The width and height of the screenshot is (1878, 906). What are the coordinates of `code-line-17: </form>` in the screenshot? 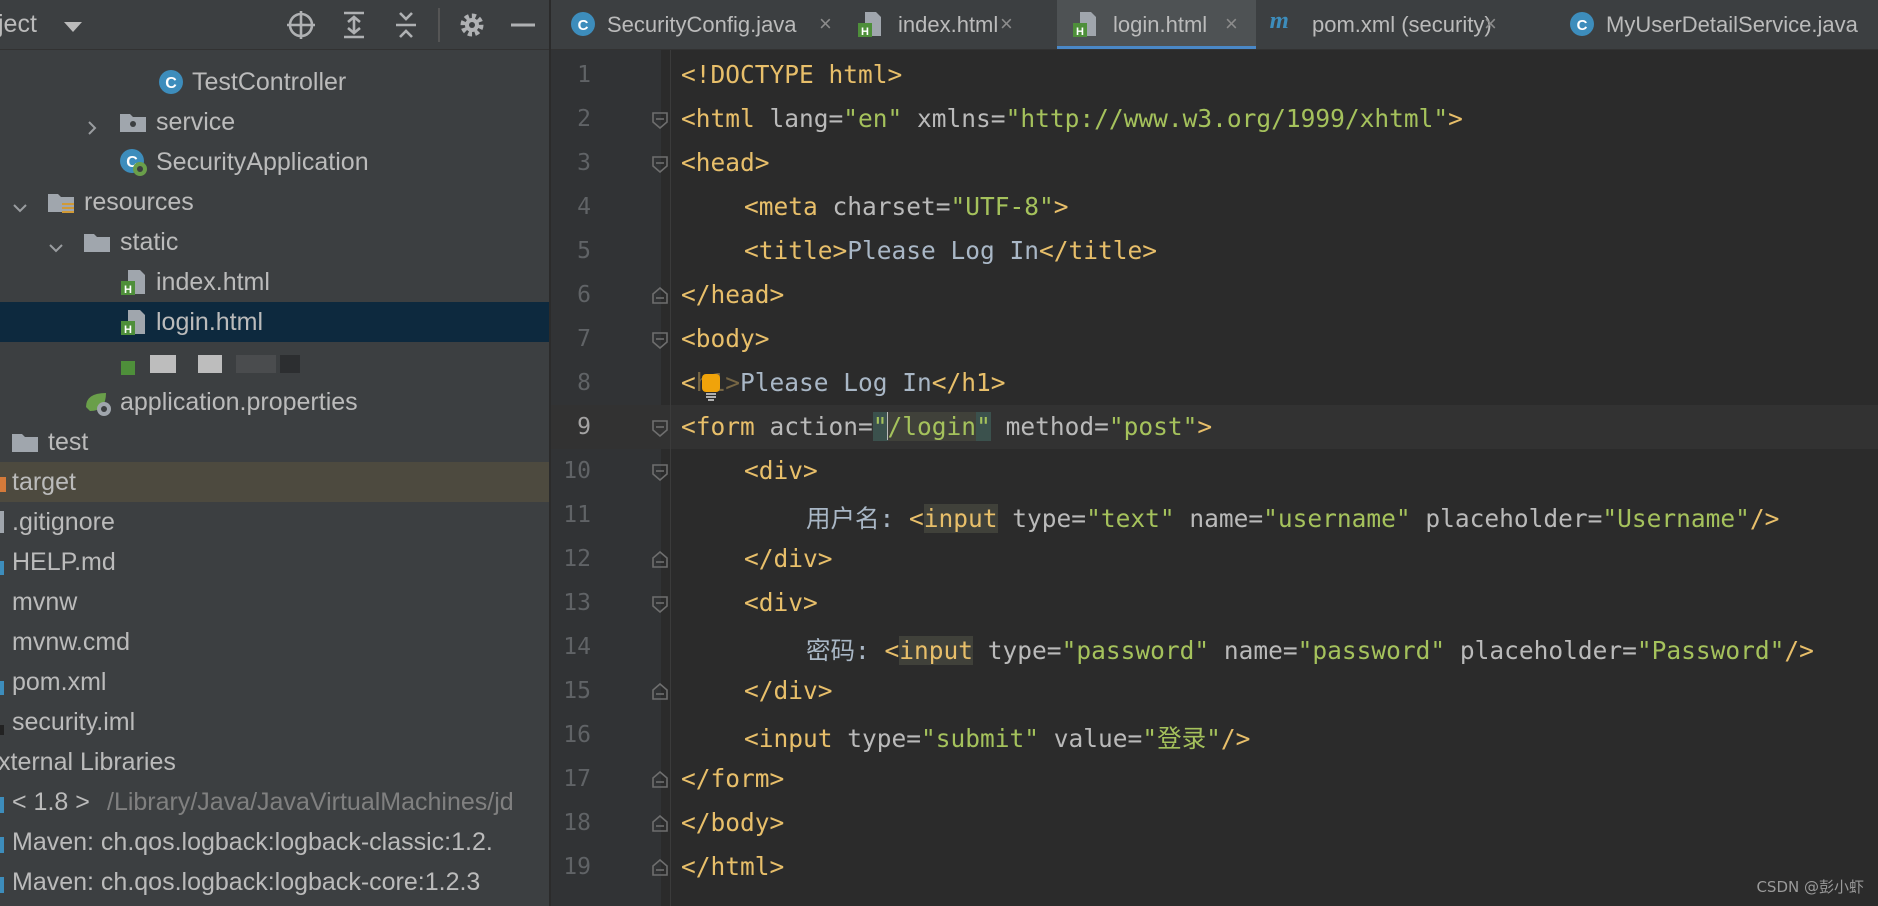 It's located at (732, 778).